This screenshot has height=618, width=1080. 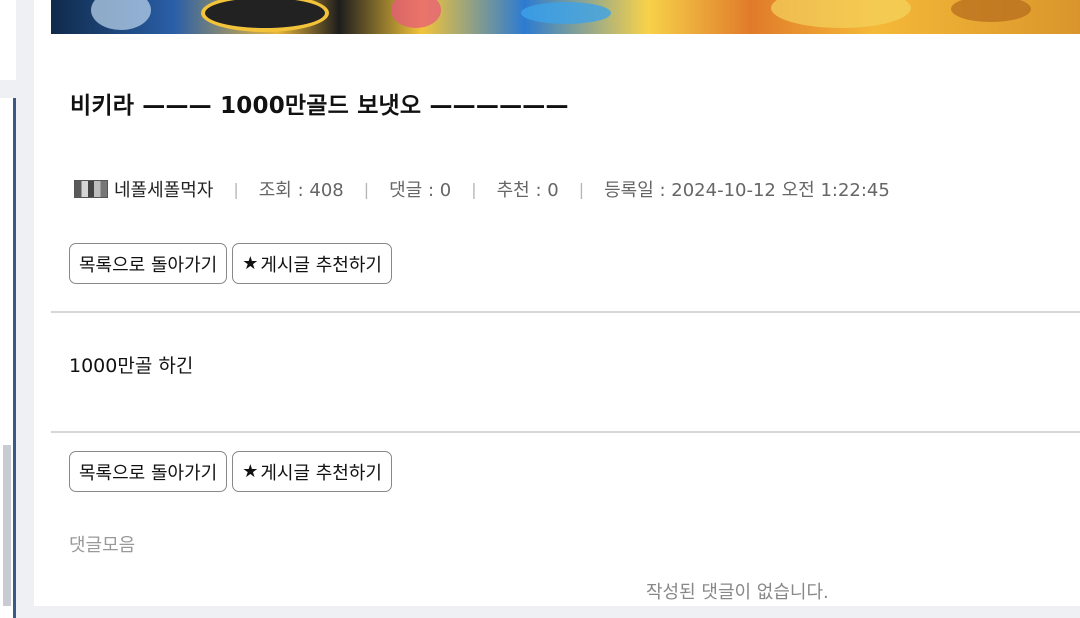 What do you see at coordinates (7, 525) in the screenshot?
I see `scrollbar-thumb` at bounding box center [7, 525].